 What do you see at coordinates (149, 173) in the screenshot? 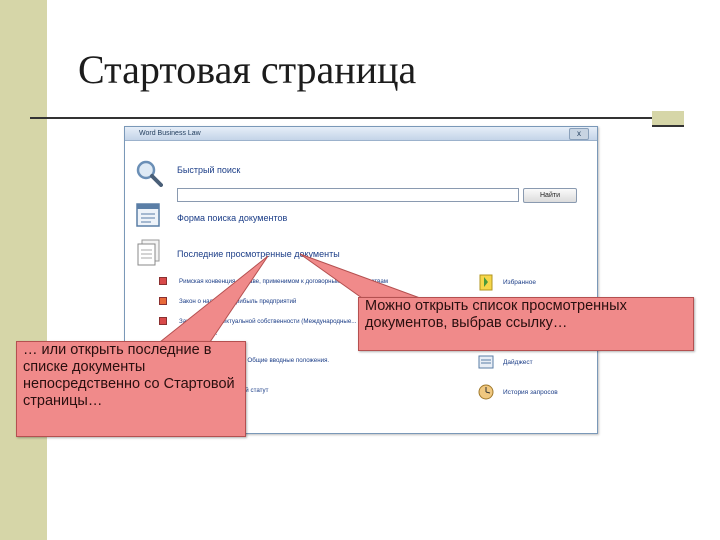
I see `magnifier-icon` at bounding box center [149, 173].